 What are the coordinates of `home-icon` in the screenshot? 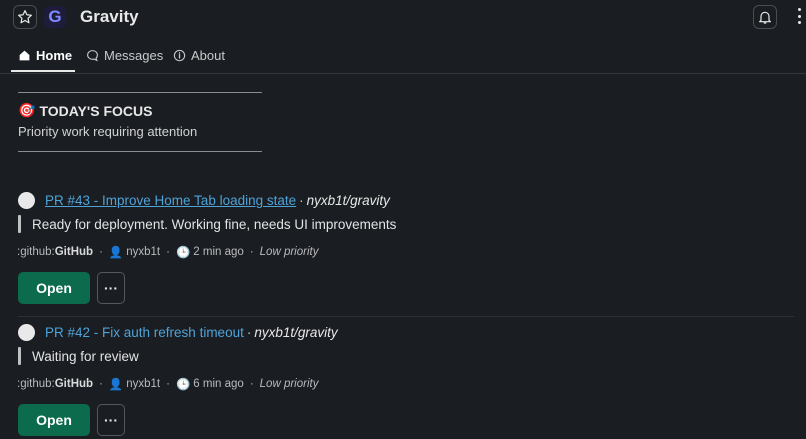 It's located at (24, 55).